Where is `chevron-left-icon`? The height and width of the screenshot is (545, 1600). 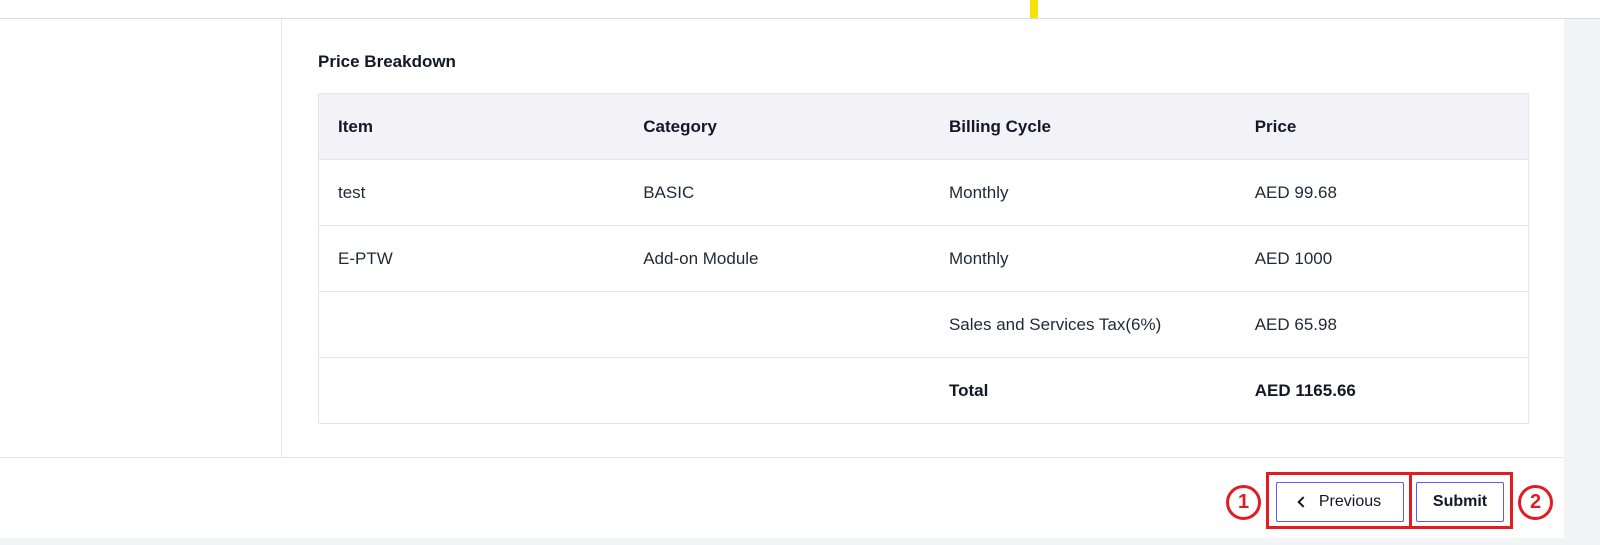
chevron-left-icon is located at coordinates (1303, 502).